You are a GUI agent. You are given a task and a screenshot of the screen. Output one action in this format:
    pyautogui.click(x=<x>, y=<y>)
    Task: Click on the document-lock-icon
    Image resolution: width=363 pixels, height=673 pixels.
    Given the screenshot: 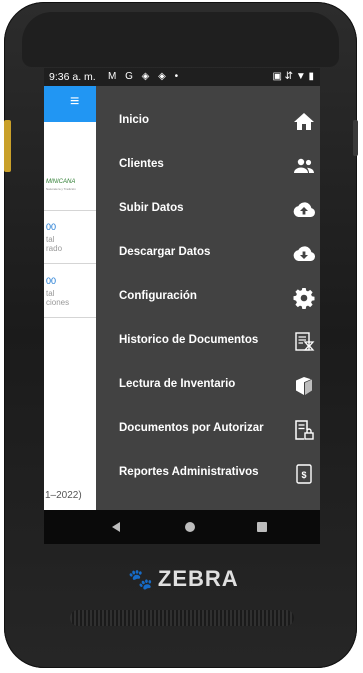 What is the action you would take?
    pyautogui.click(x=304, y=430)
    